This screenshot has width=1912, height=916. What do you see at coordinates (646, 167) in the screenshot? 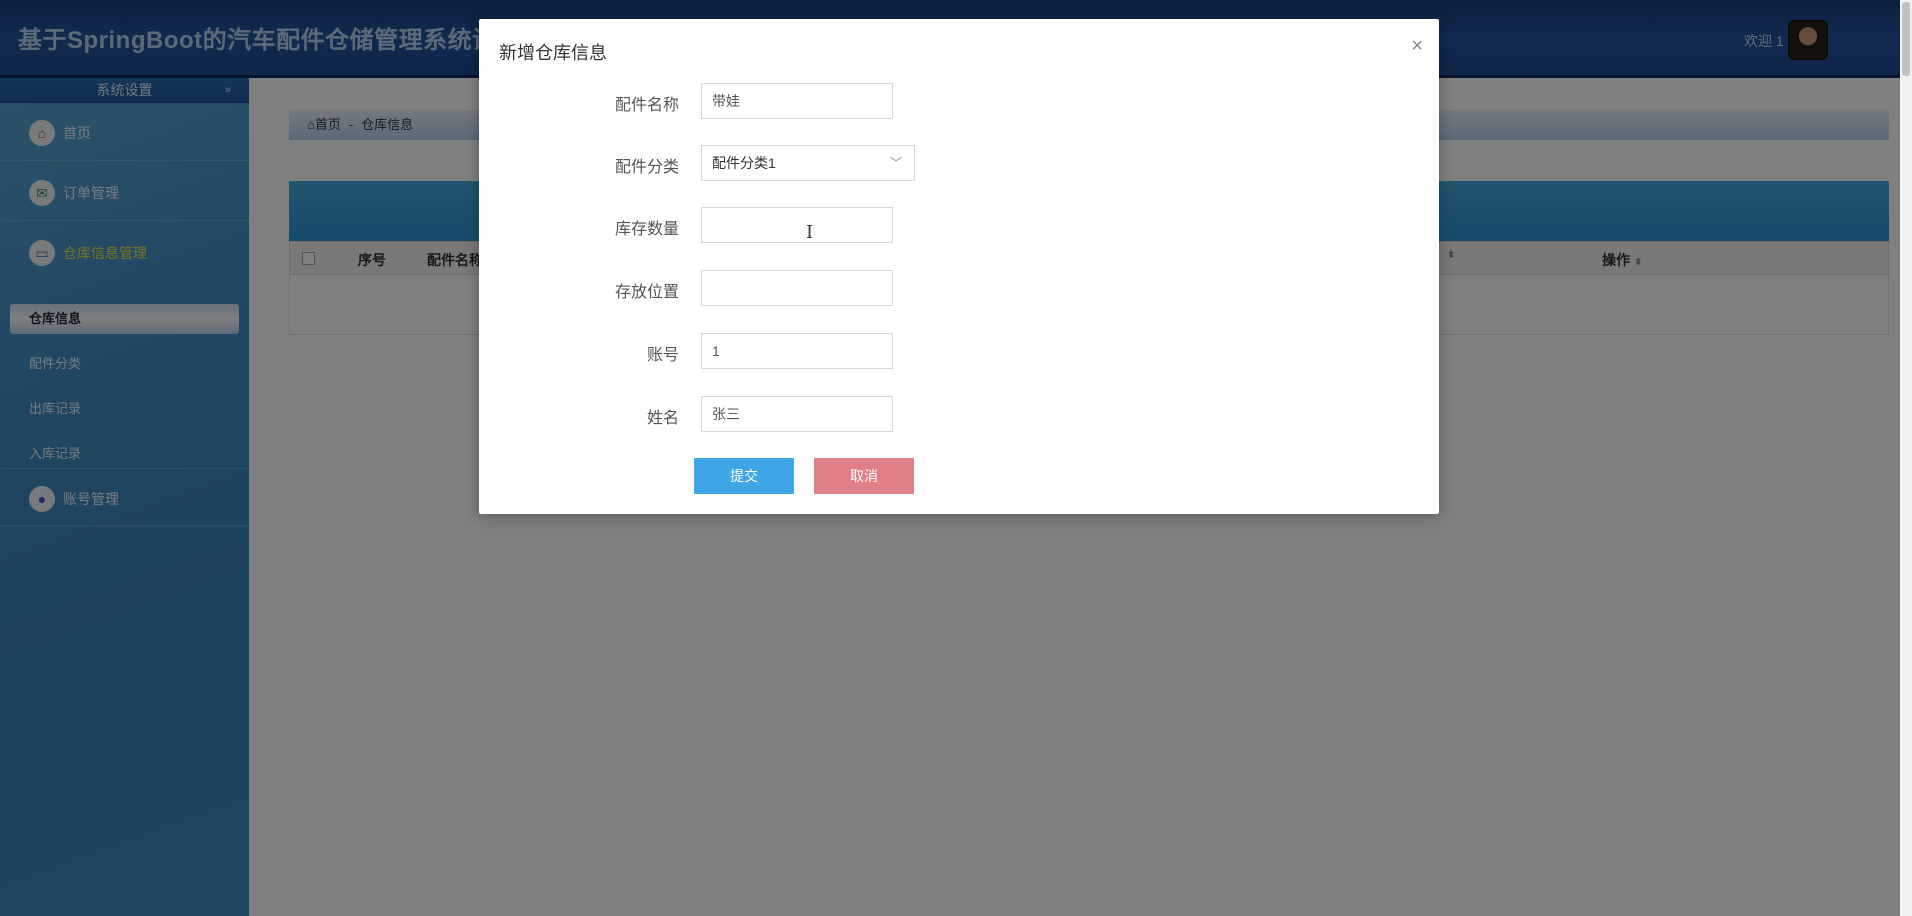
I see `field-label: 配件分类` at bounding box center [646, 167].